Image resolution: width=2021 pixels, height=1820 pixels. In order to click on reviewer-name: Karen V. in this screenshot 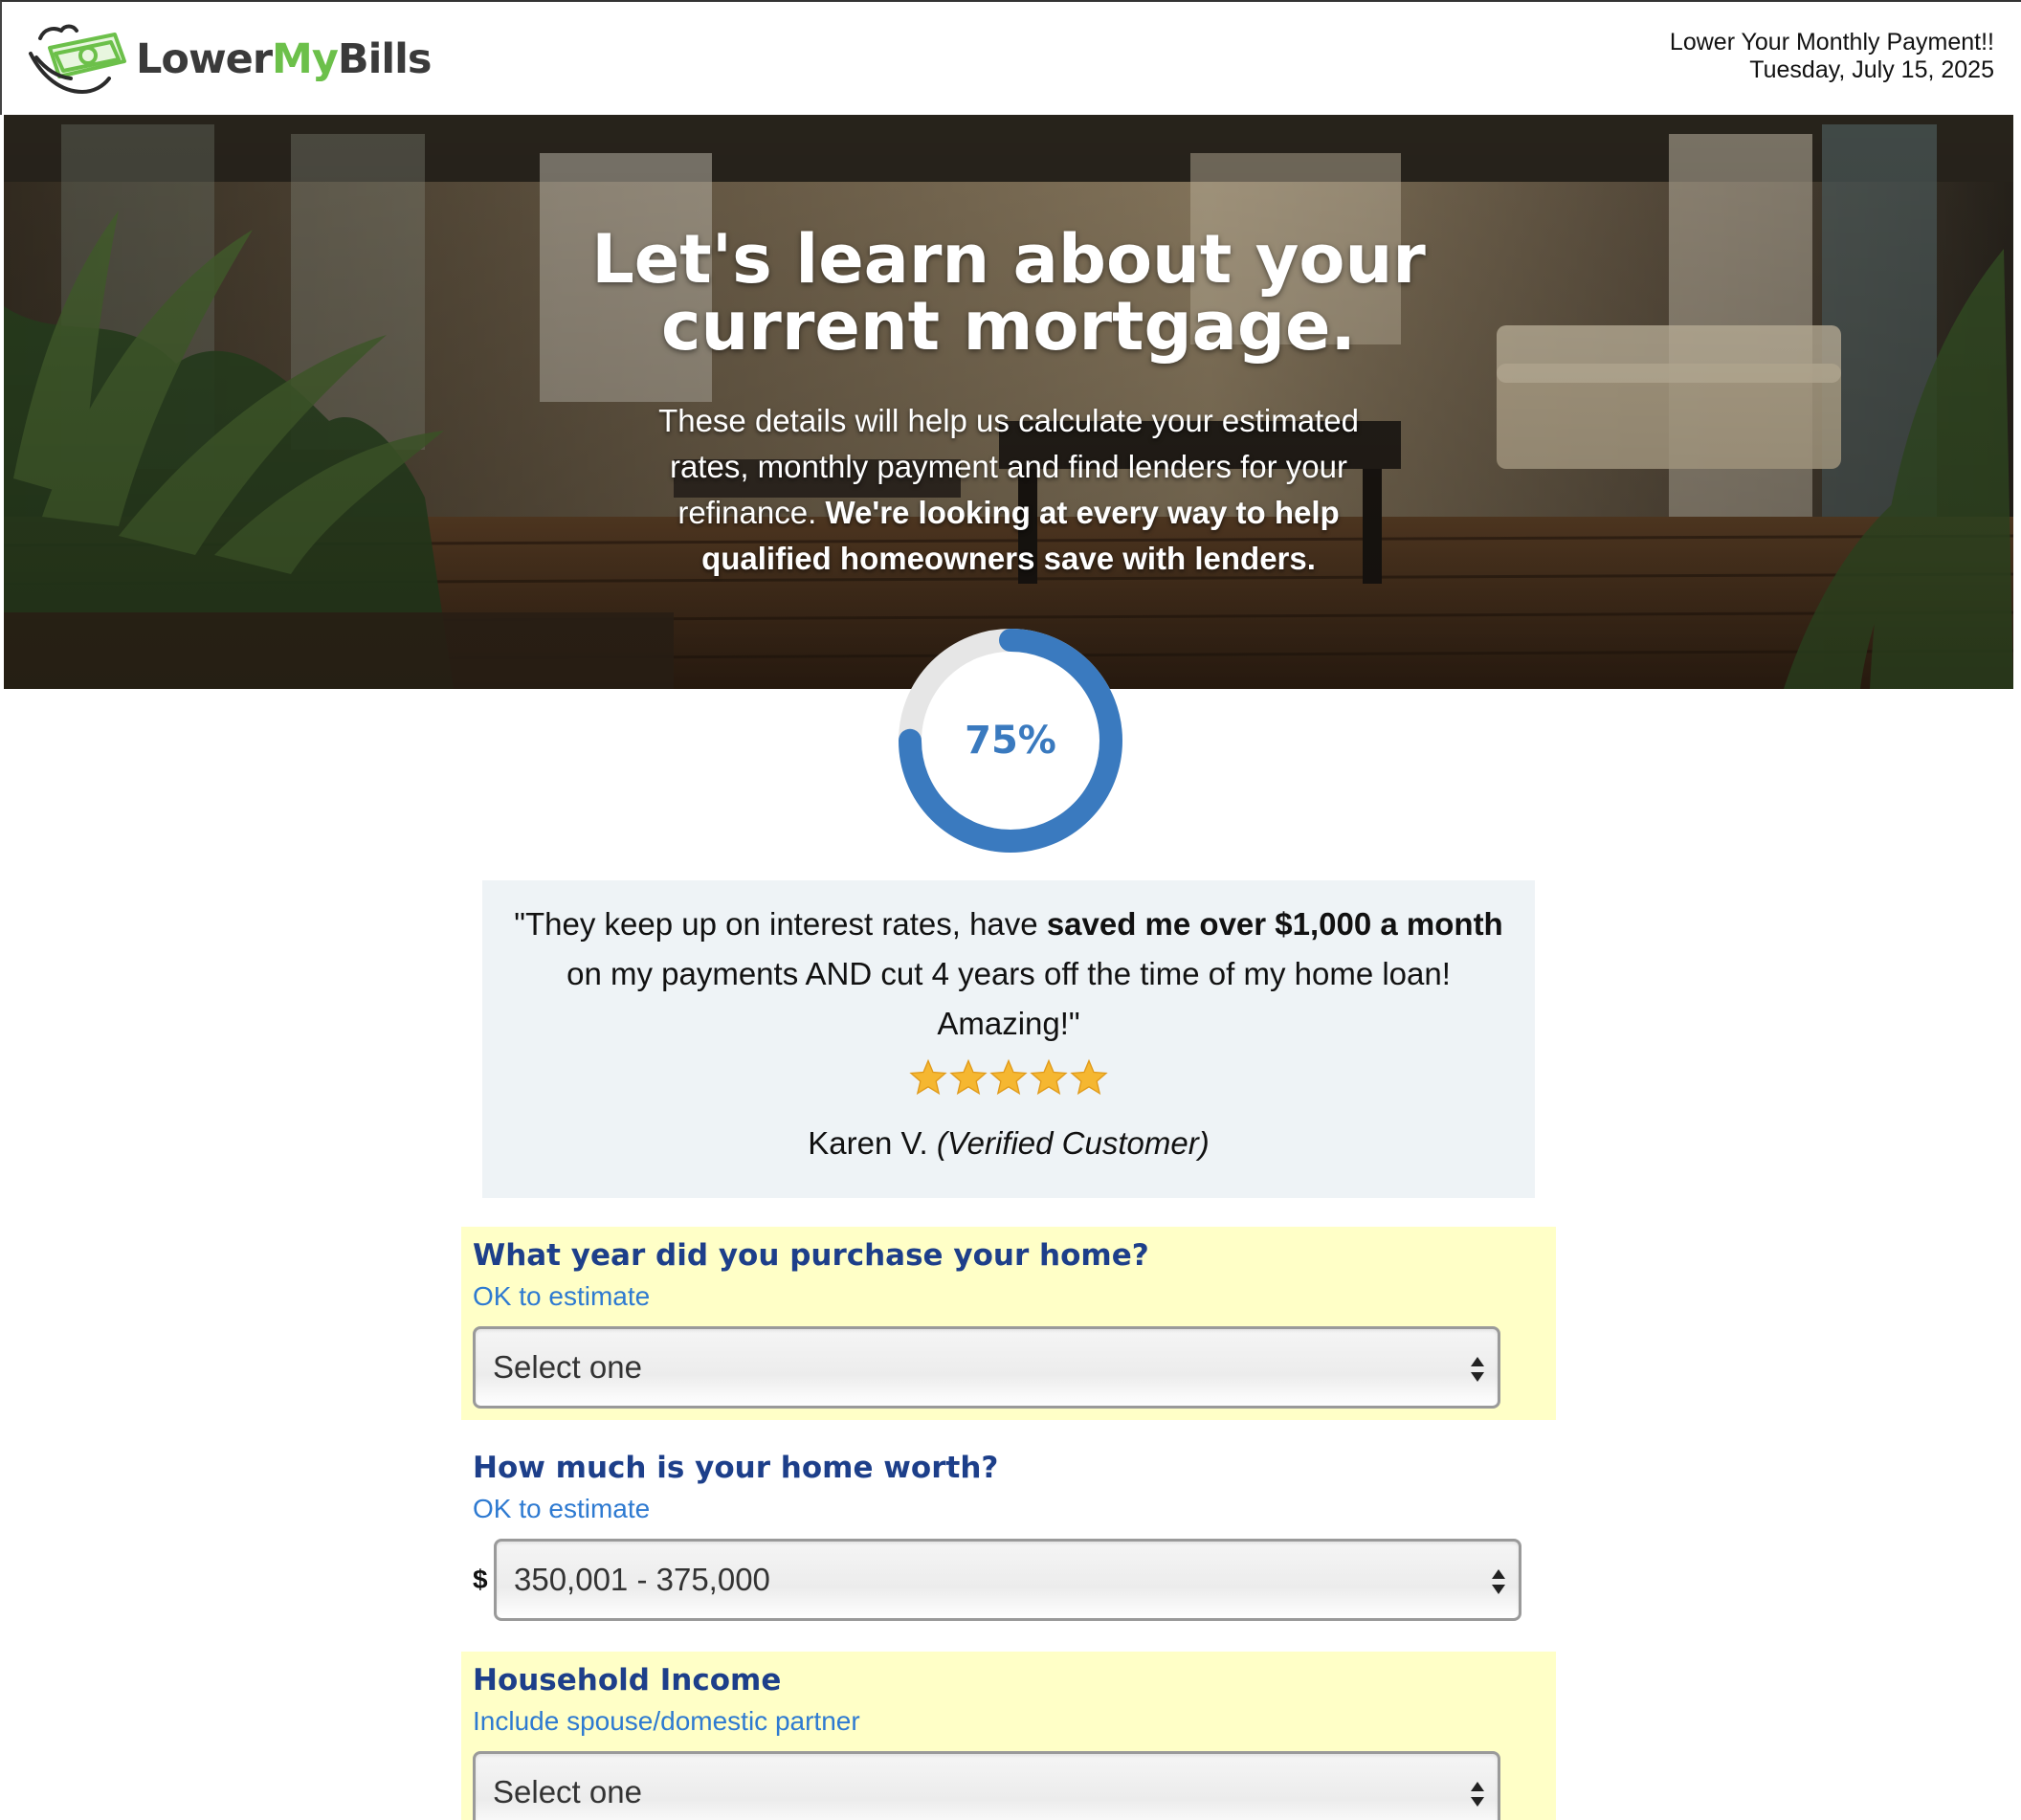, I will do `click(868, 1143)`.